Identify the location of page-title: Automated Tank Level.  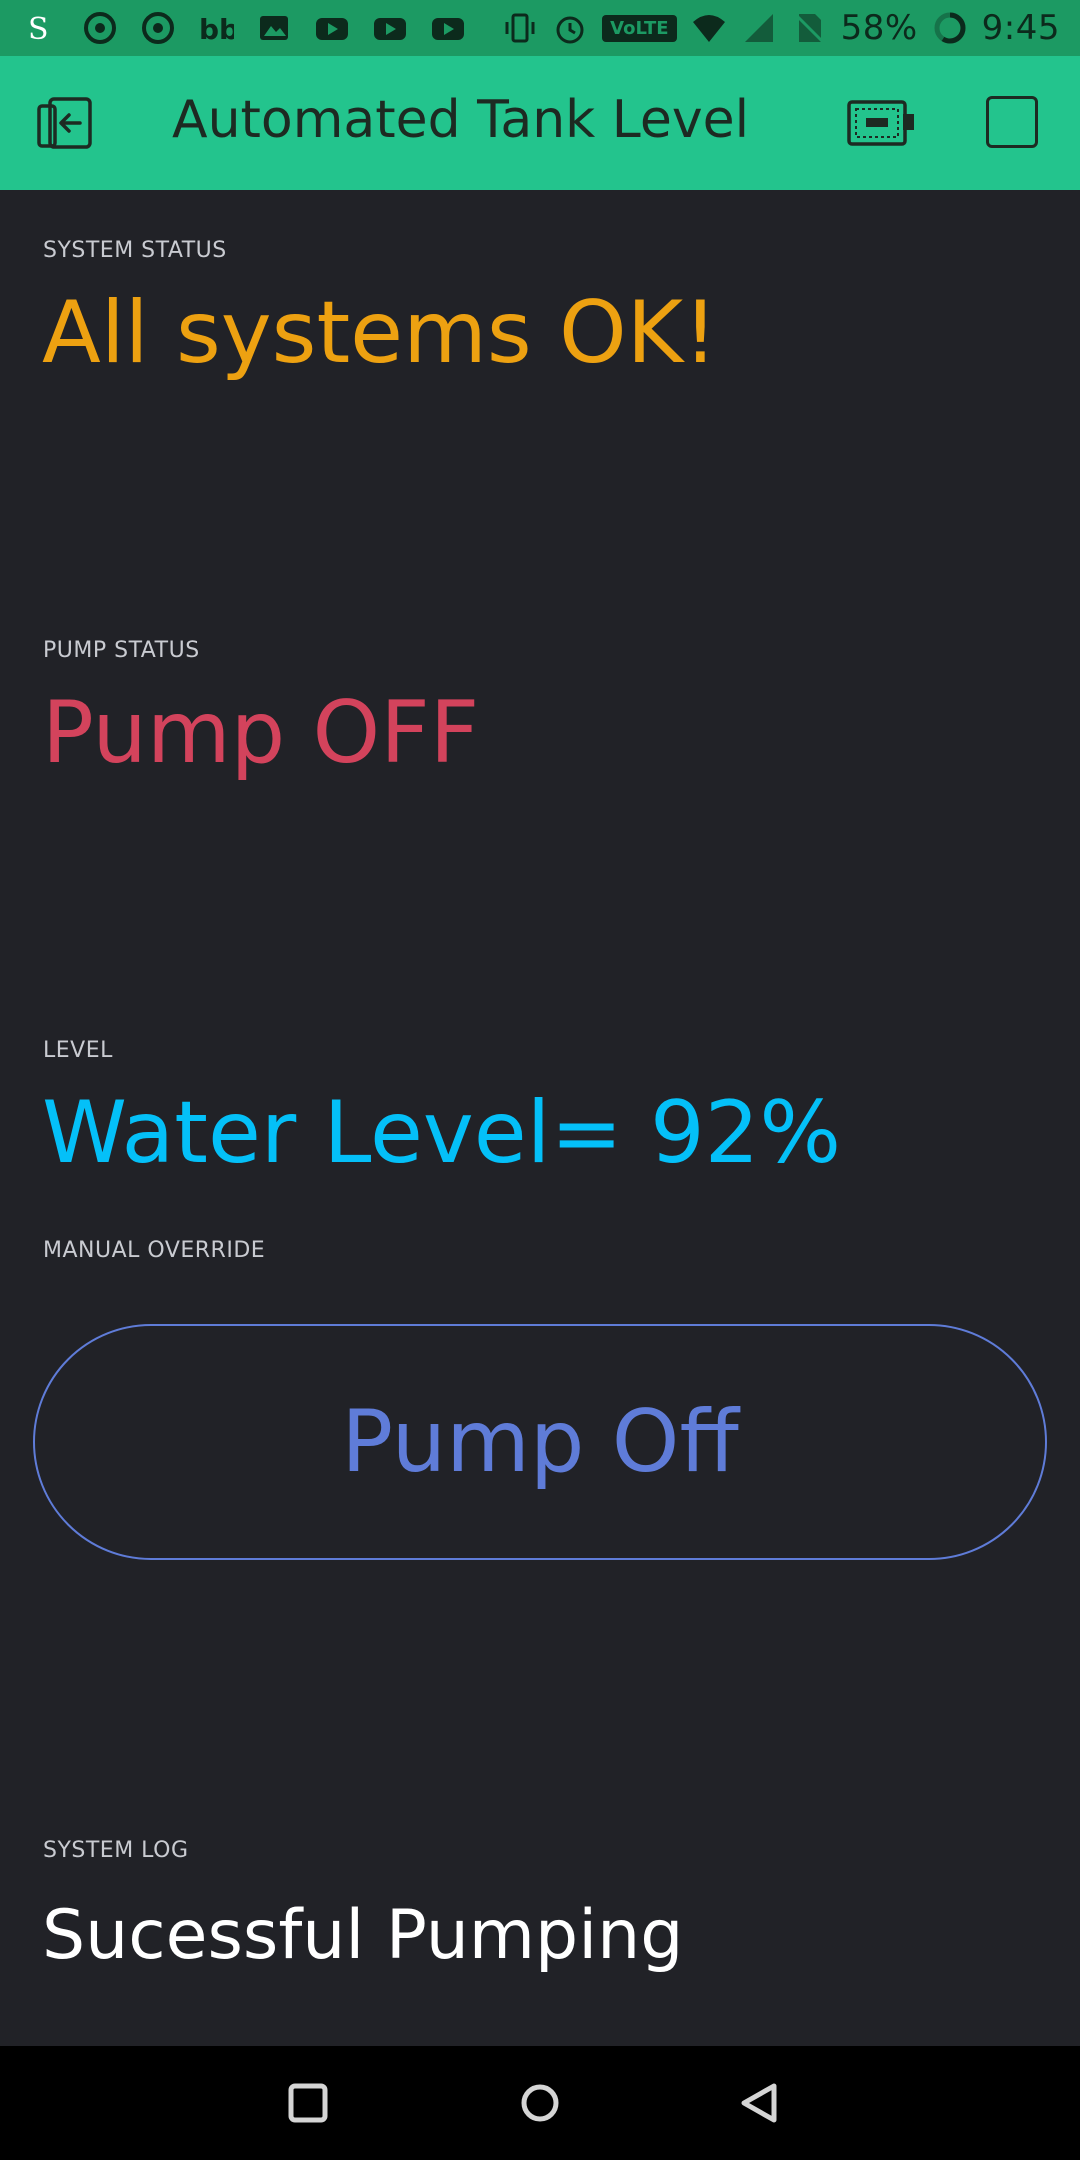
(461, 120).